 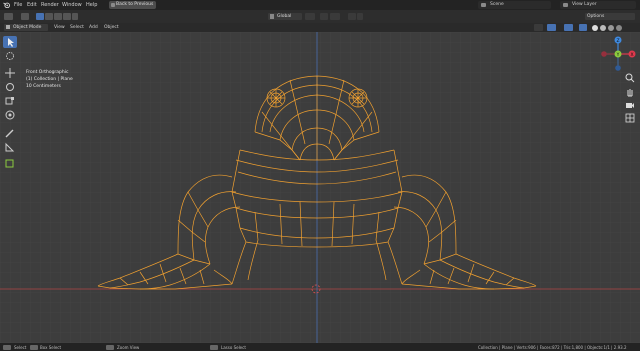 What do you see at coordinates (595, 27) in the screenshot?
I see `shading-wireframe-icon` at bounding box center [595, 27].